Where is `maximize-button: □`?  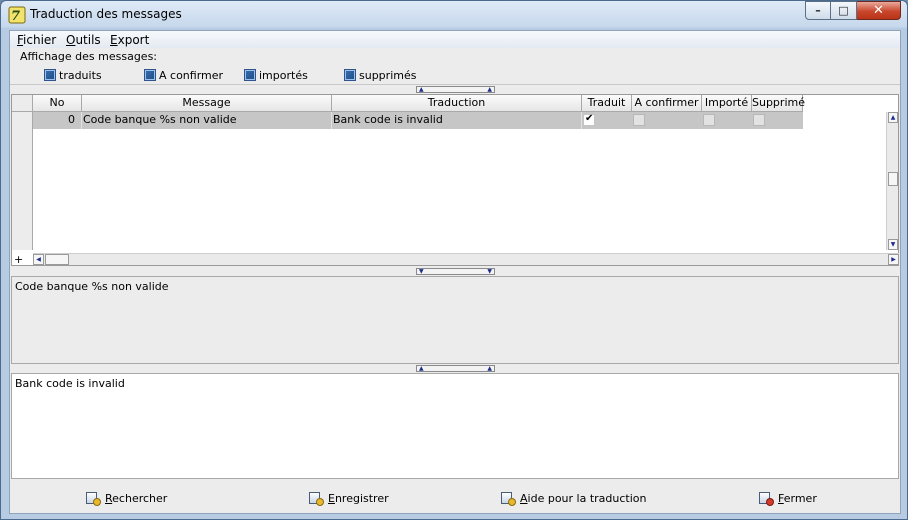 maximize-button: □ is located at coordinates (844, 10).